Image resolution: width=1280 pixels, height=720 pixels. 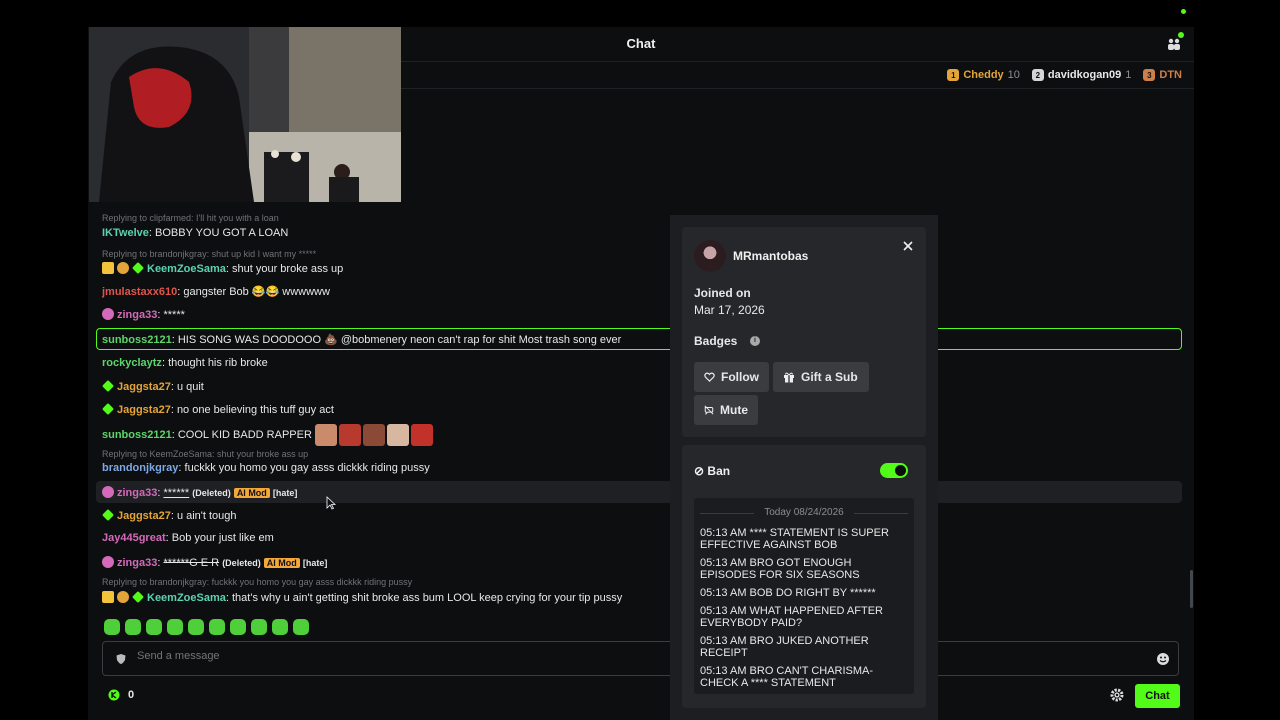 What do you see at coordinates (640, 658) in the screenshot?
I see `message-input-box` at bounding box center [640, 658].